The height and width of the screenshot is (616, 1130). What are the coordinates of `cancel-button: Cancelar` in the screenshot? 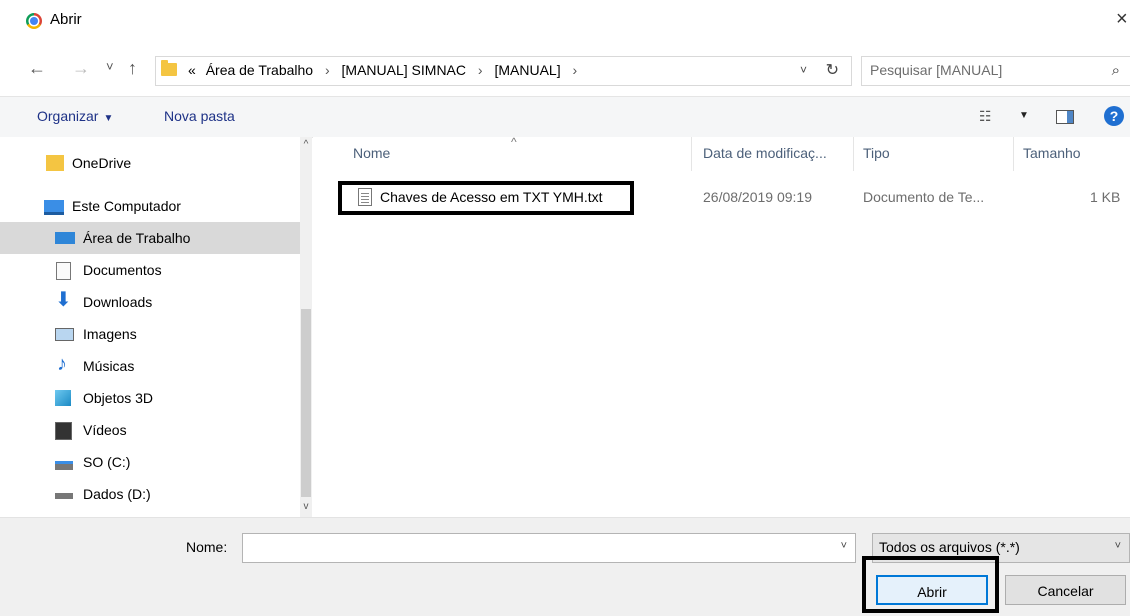 It's located at (1065, 590).